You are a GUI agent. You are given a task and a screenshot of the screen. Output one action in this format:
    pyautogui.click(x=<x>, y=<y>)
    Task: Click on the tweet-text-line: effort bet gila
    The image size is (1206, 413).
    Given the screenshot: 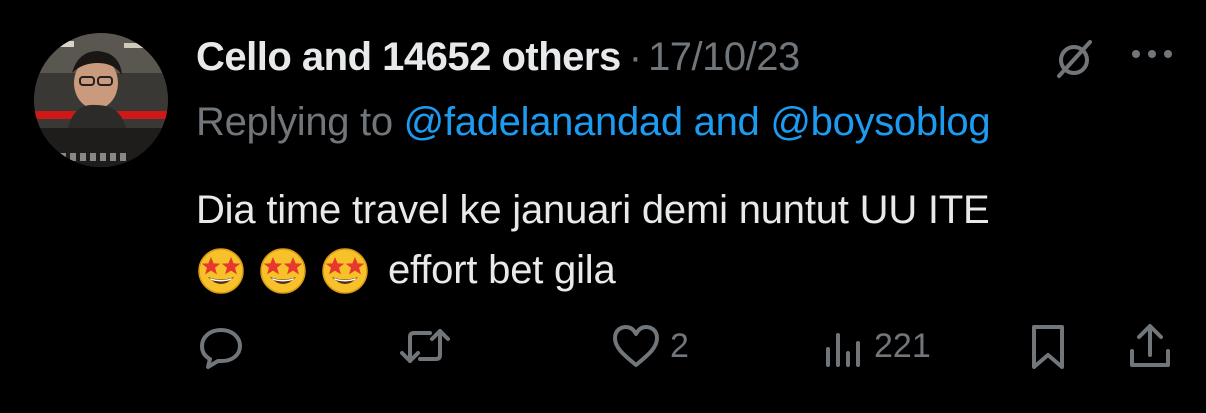 What is the action you would take?
    pyautogui.click(x=691, y=270)
    